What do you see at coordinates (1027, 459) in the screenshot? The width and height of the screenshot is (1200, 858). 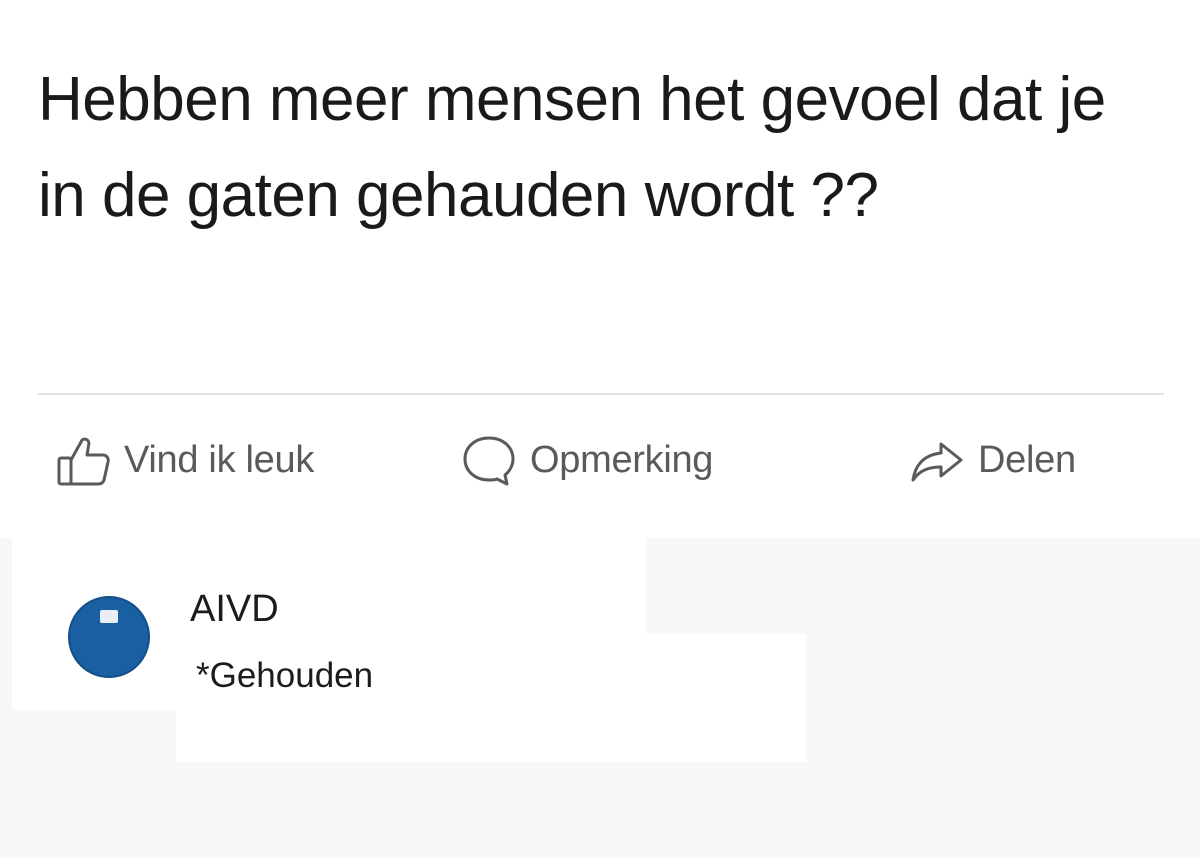 I see `share-label: Delen` at bounding box center [1027, 459].